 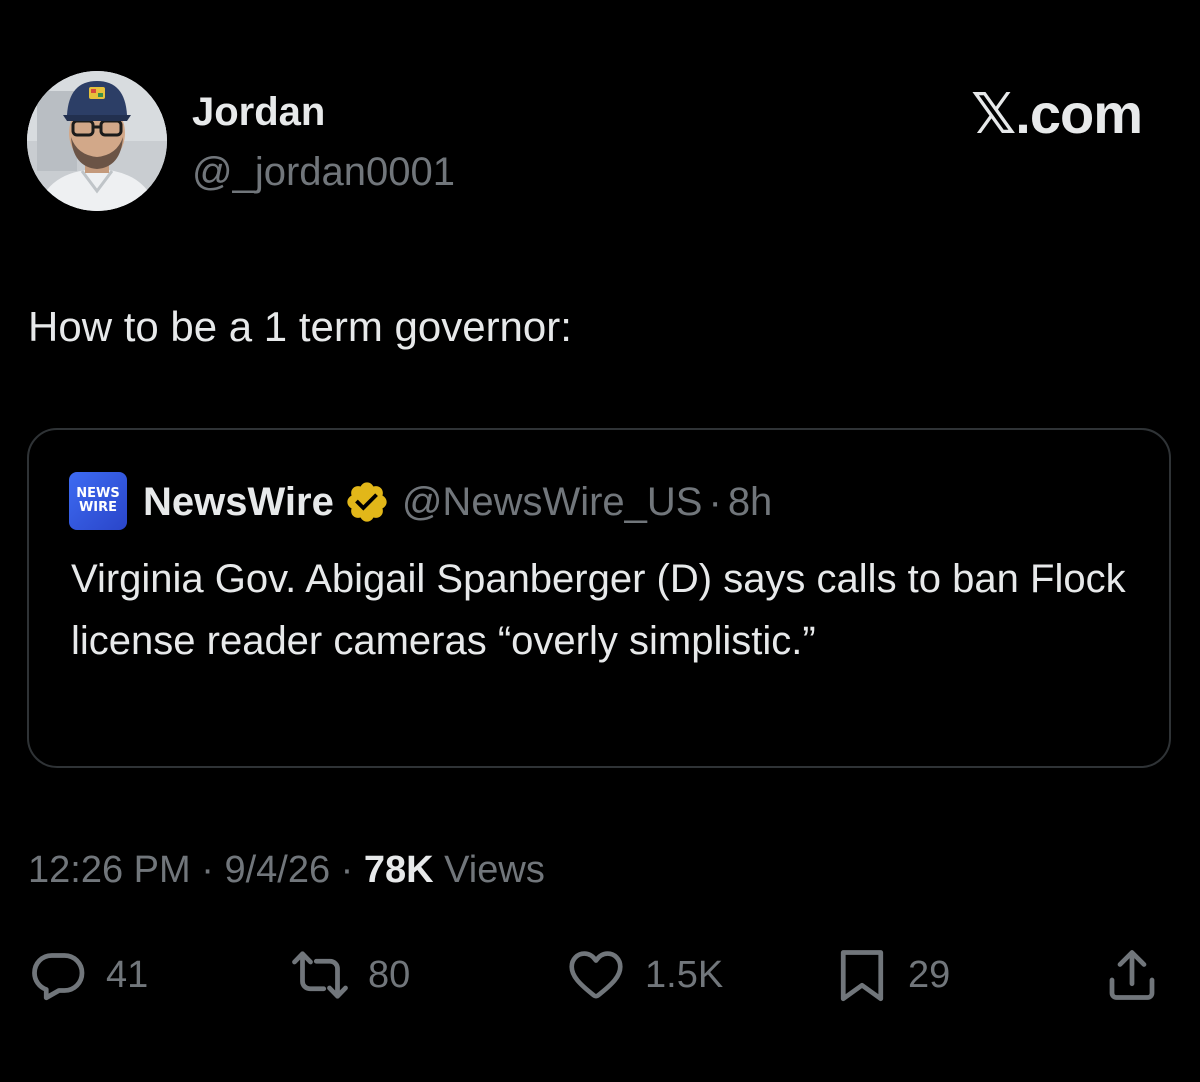 I want to click on author-name: Jordan, so click(x=258, y=112).